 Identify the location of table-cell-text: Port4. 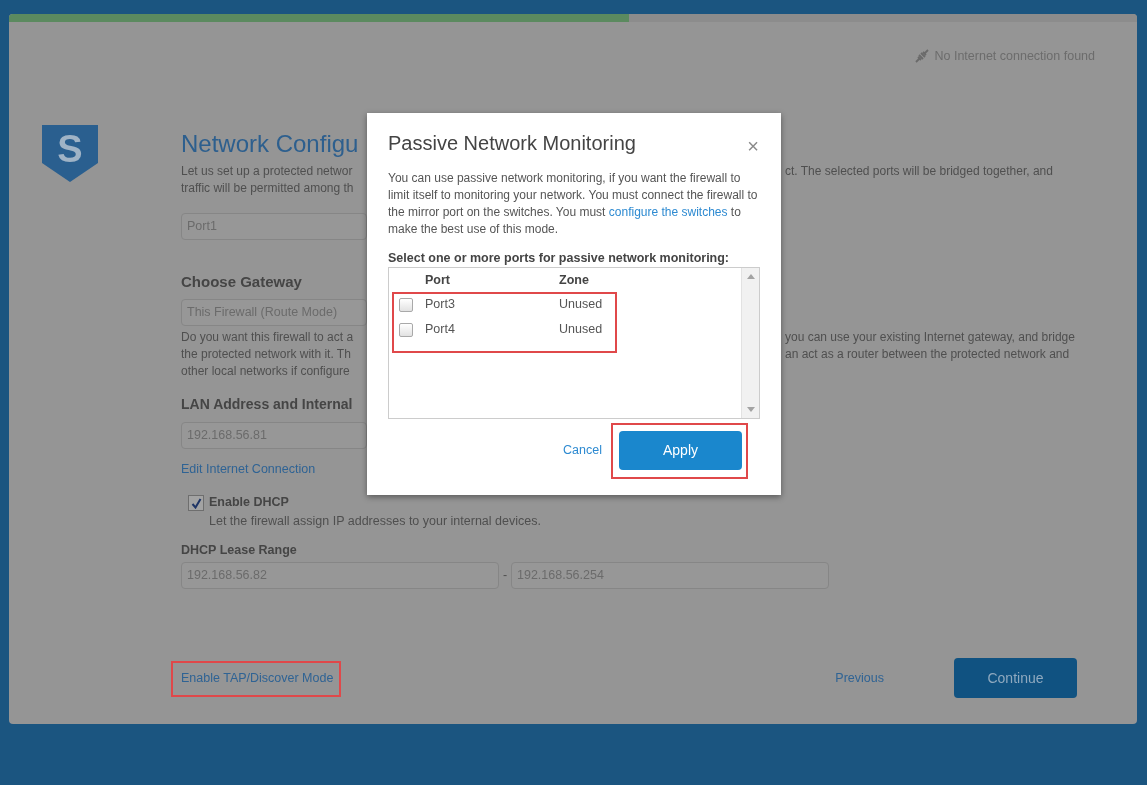
(440, 330).